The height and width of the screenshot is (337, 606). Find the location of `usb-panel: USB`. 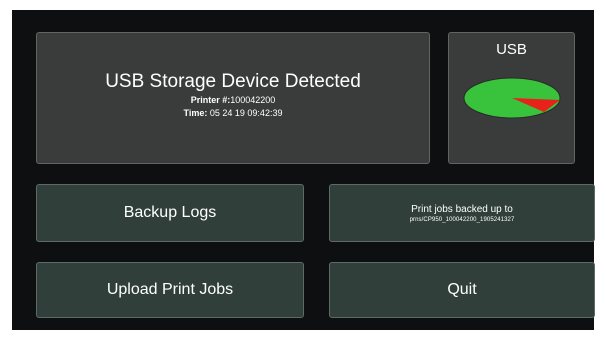

usb-panel: USB is located at coordinates (511, 98).